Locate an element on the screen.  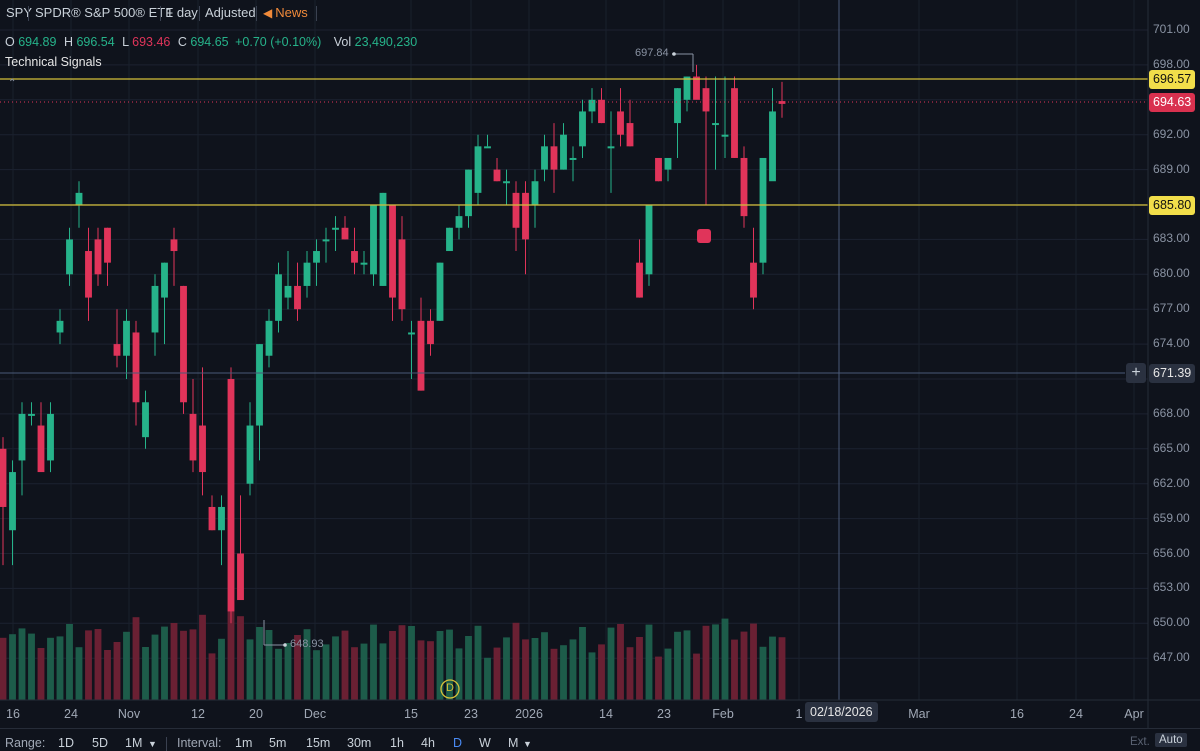
y-tick-label: 659.00 is located at coordinates (1171, 517).